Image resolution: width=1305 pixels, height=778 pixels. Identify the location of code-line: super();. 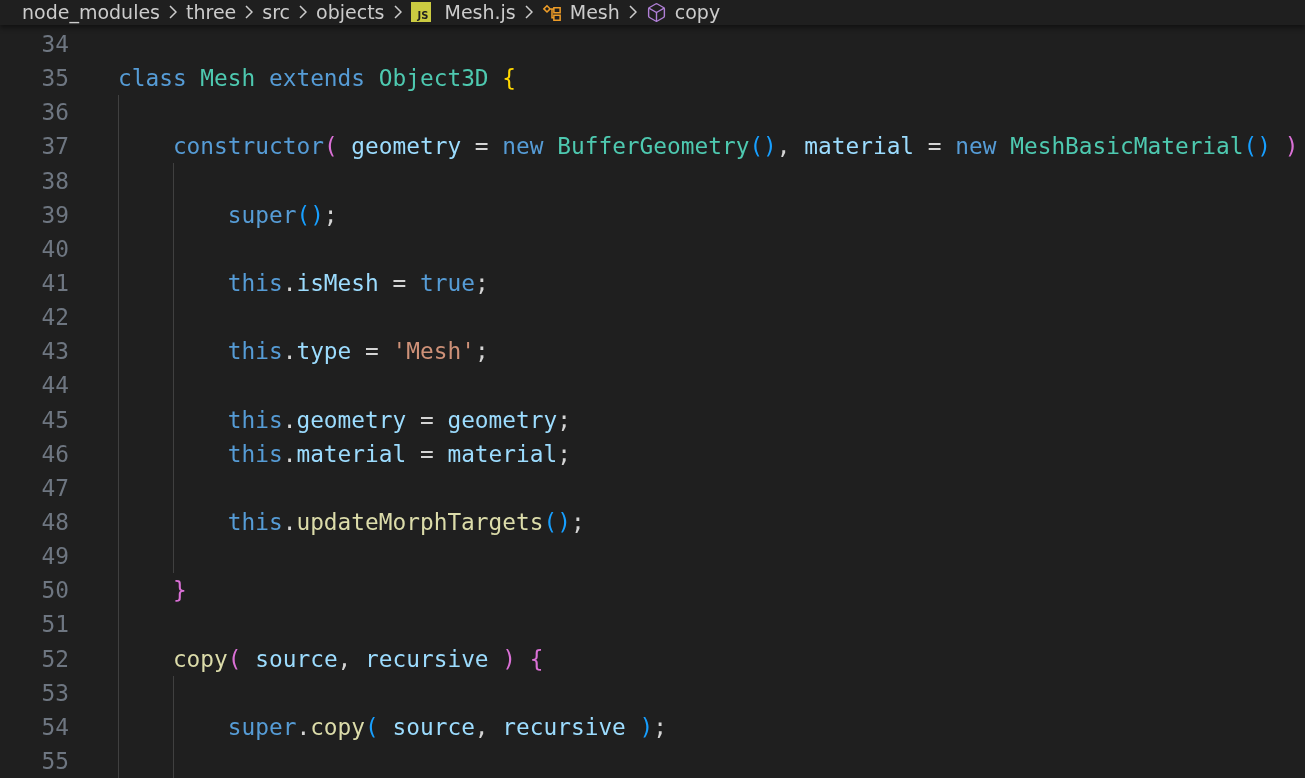
(282, 214).